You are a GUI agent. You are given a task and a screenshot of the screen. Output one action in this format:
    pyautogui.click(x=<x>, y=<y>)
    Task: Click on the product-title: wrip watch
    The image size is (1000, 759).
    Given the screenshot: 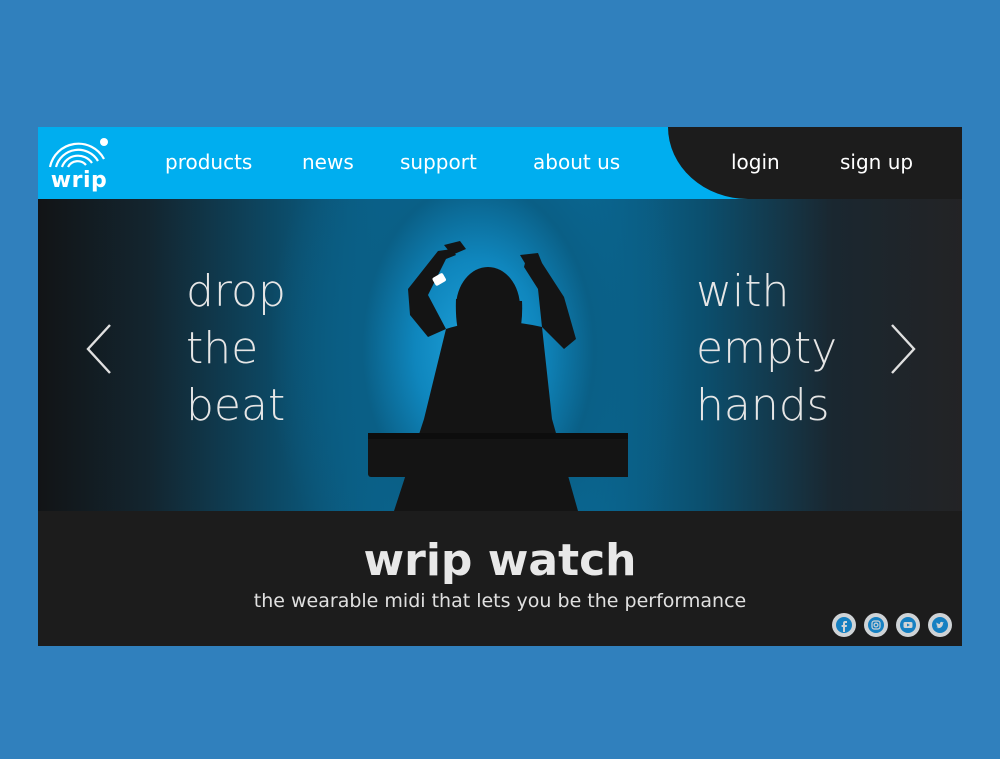 What is the action you would take?
    pyautogui.click(x=500, y=560)
    